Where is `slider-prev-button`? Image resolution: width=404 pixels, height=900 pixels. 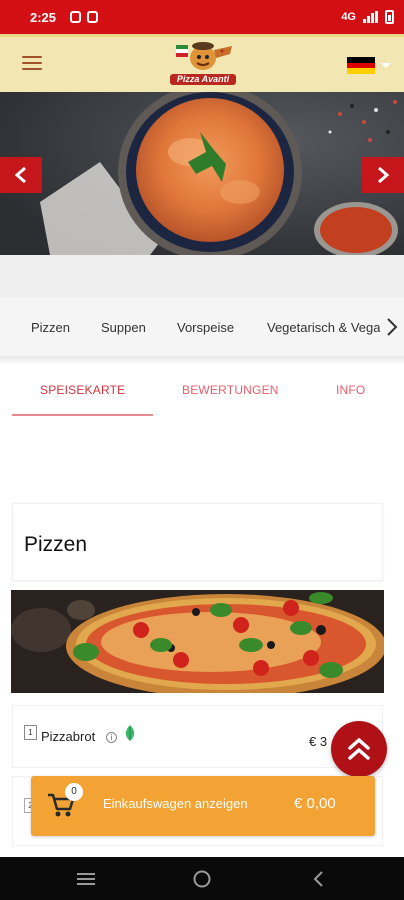 slider-prev-button is located at coordinates (21, 175).